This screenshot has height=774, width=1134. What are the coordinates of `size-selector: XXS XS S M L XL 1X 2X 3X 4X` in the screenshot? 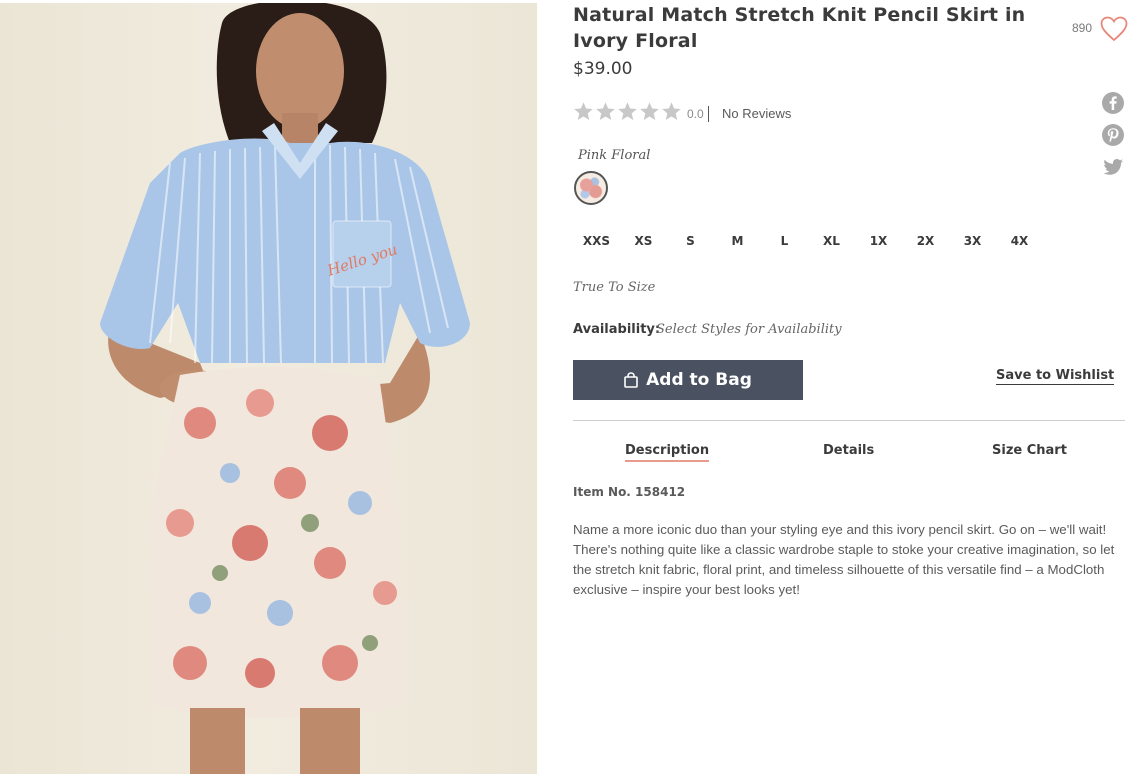 It's located at (808, 241).